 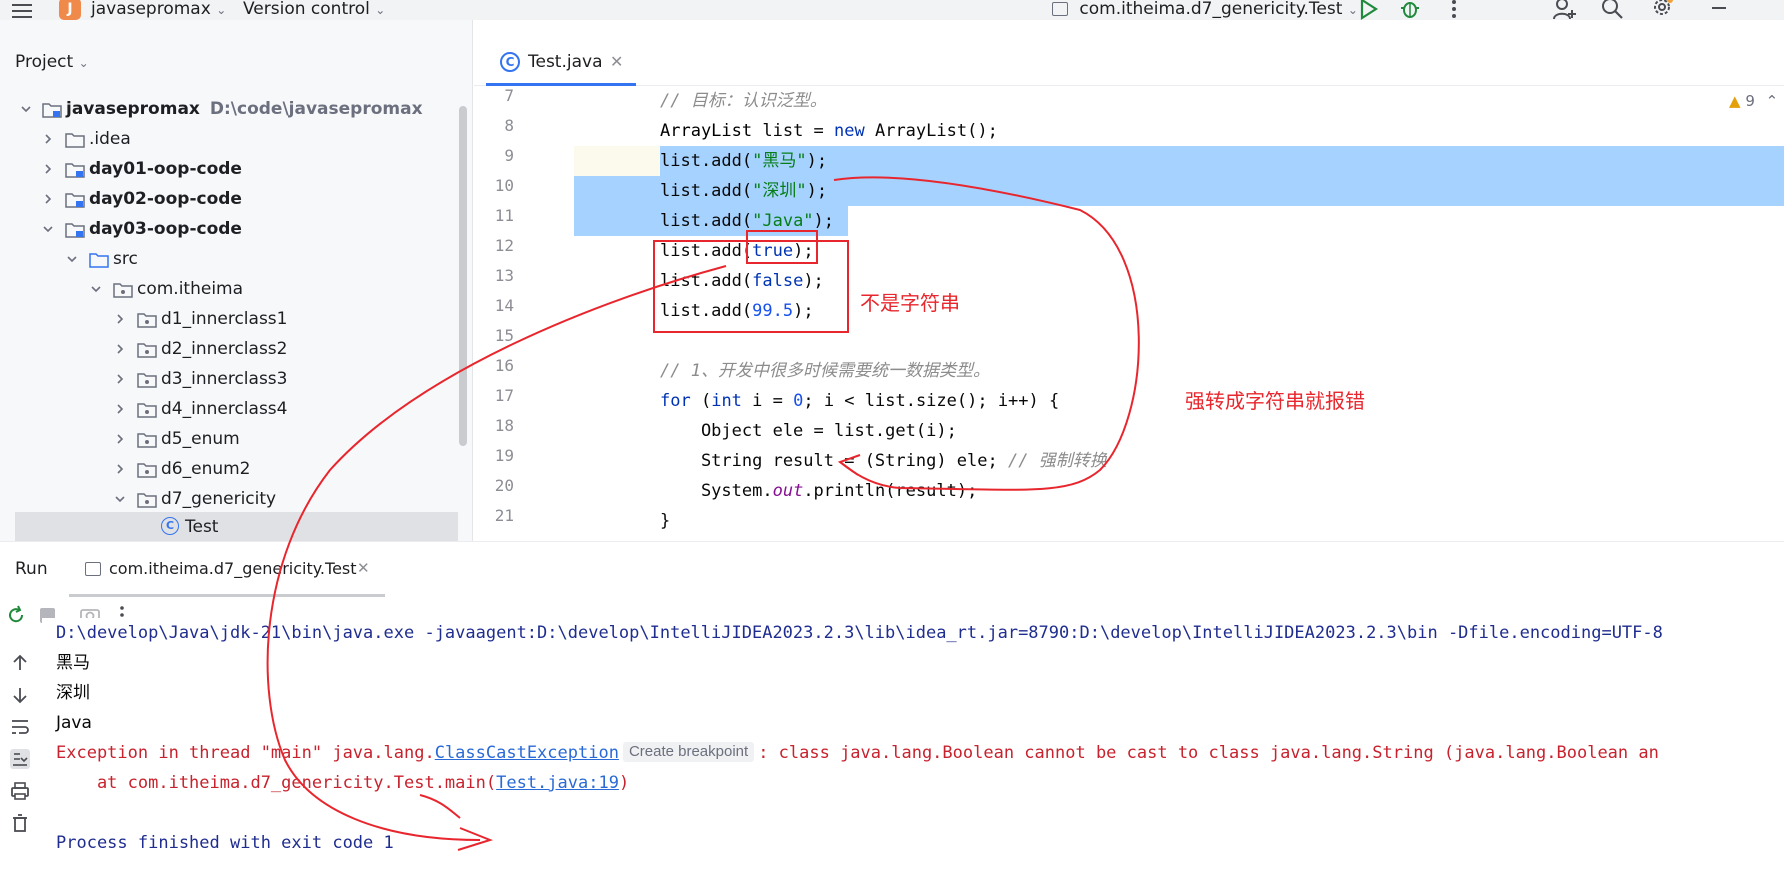 I want to click on tree-node-d6: d6_enum2, so click(x=236, y=469).